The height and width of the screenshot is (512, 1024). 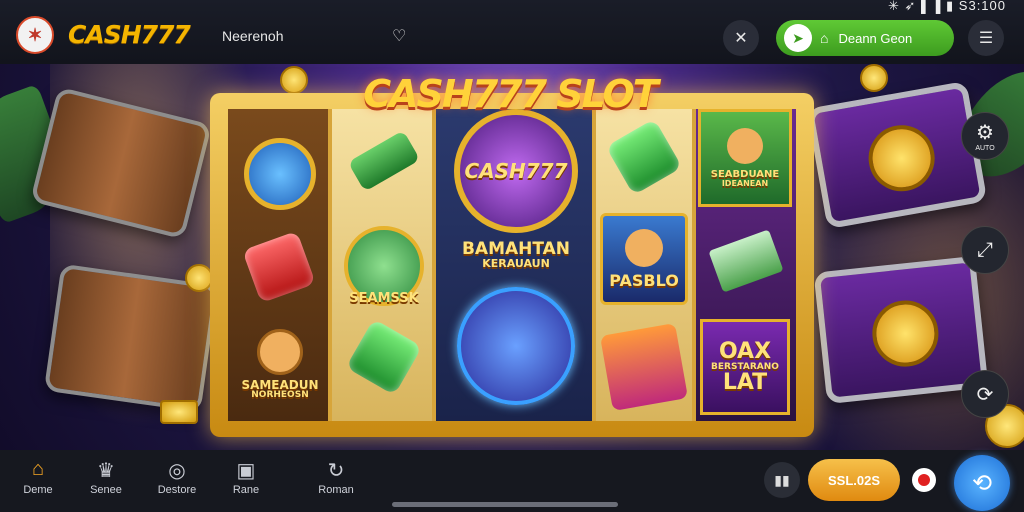 What do you see at coordinates (745, 183) in the screenshot?
I see `reel5-character-sublabel: IDEANEAN` at bounding box center [745, 183].